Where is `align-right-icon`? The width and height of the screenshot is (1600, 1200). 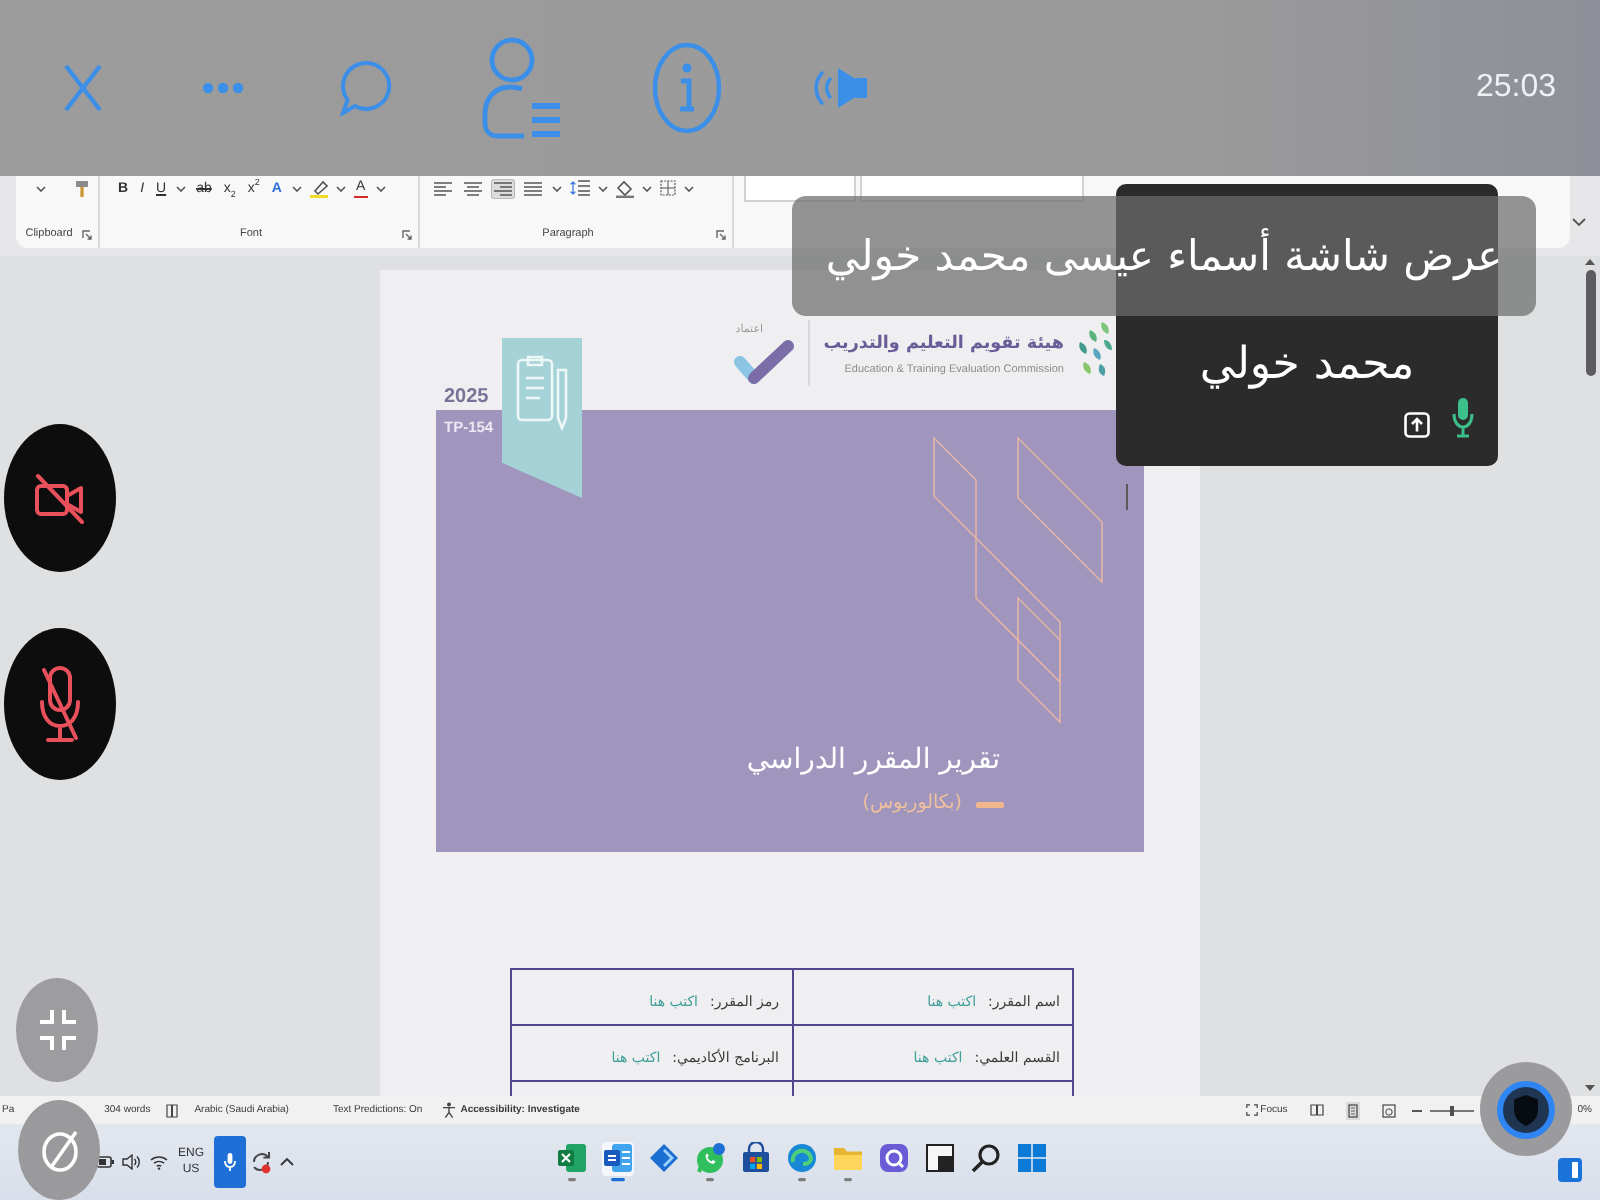 align-right-icon is located at coordinates (503, 188).